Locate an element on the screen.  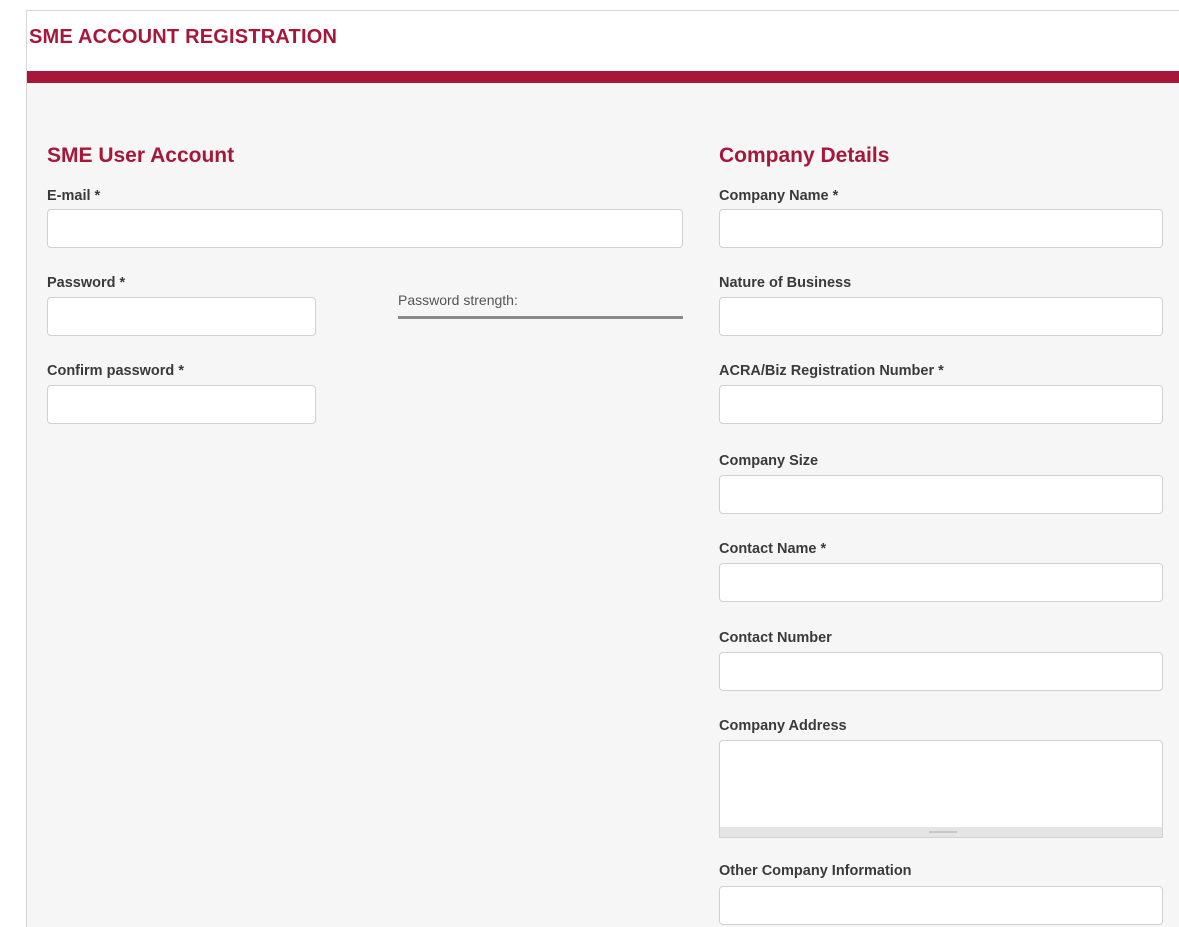
contact-name-field is located at coordinates (941, 582).